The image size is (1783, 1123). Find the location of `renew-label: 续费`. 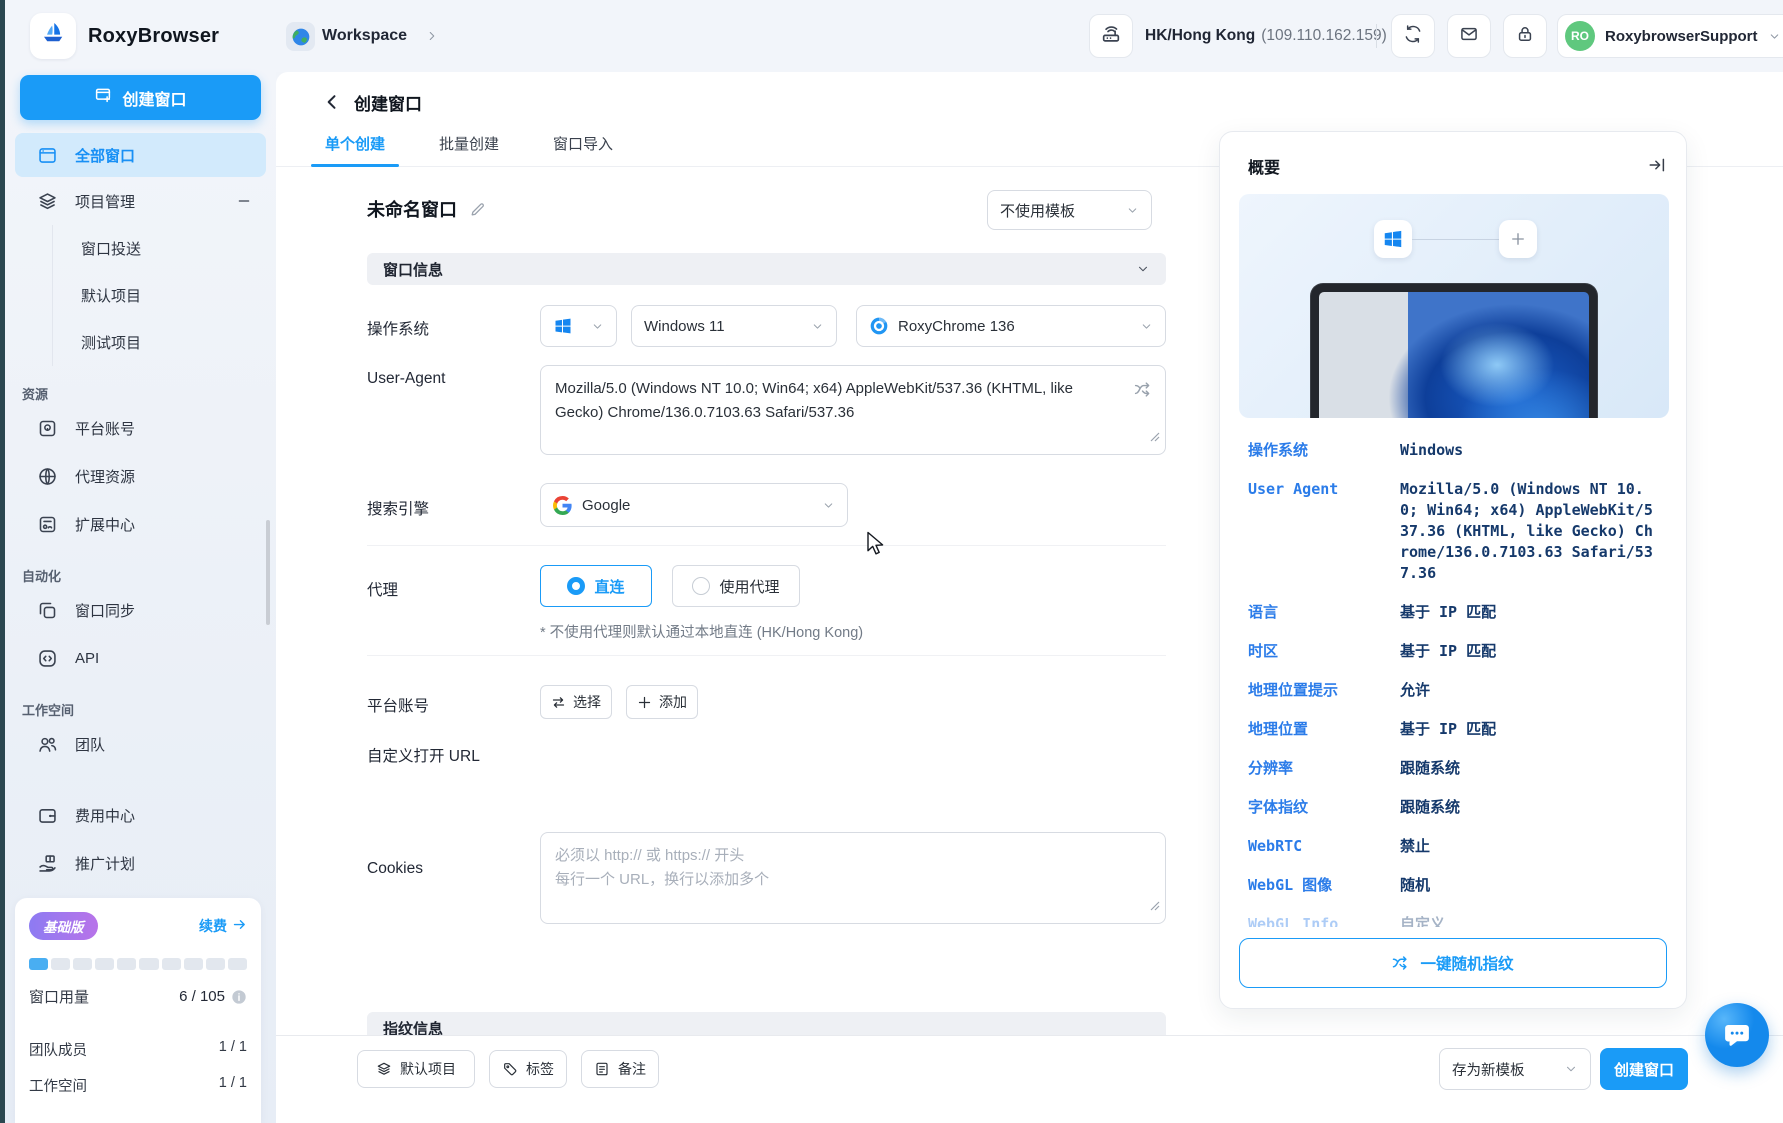

renew-label: 续费 is located at coordinates (213, 926).